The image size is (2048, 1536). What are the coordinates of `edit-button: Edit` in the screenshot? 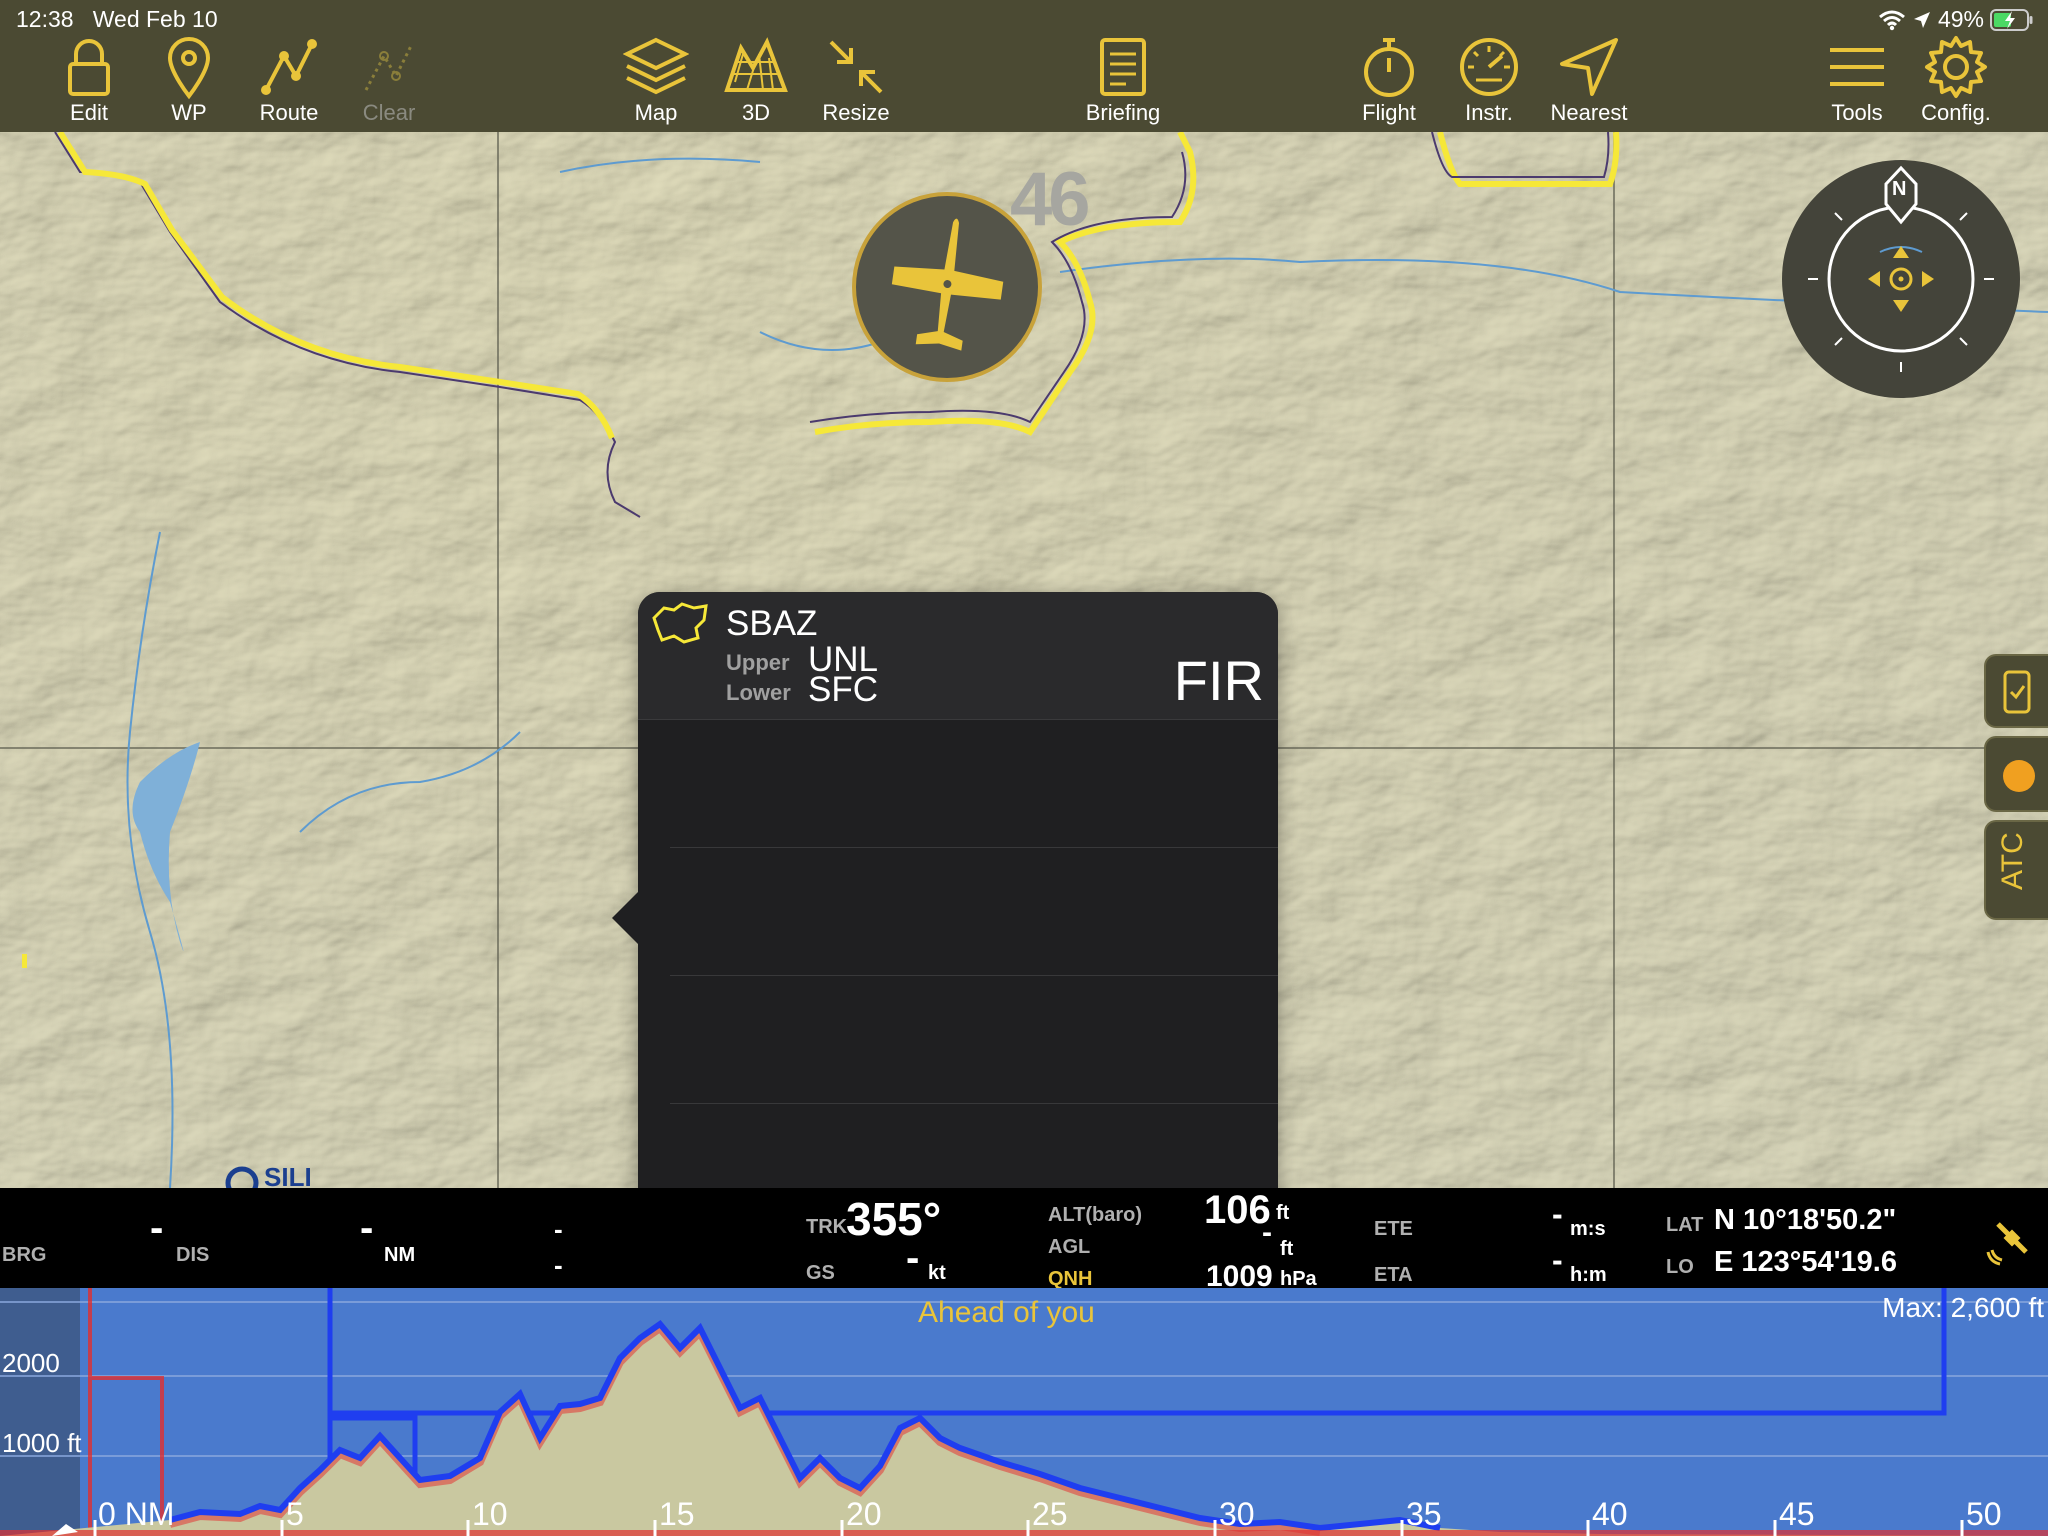 It's located at (89, 80).